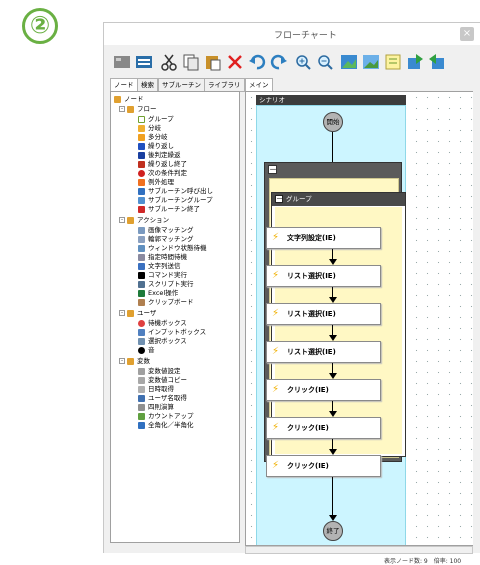 This screenshot has height=565, width=480. What do you see at coordinates (162, 164) in the screenshot?
I see `tree-item-loop-end: 繰り返し終了` at bounding box center [162, 164].